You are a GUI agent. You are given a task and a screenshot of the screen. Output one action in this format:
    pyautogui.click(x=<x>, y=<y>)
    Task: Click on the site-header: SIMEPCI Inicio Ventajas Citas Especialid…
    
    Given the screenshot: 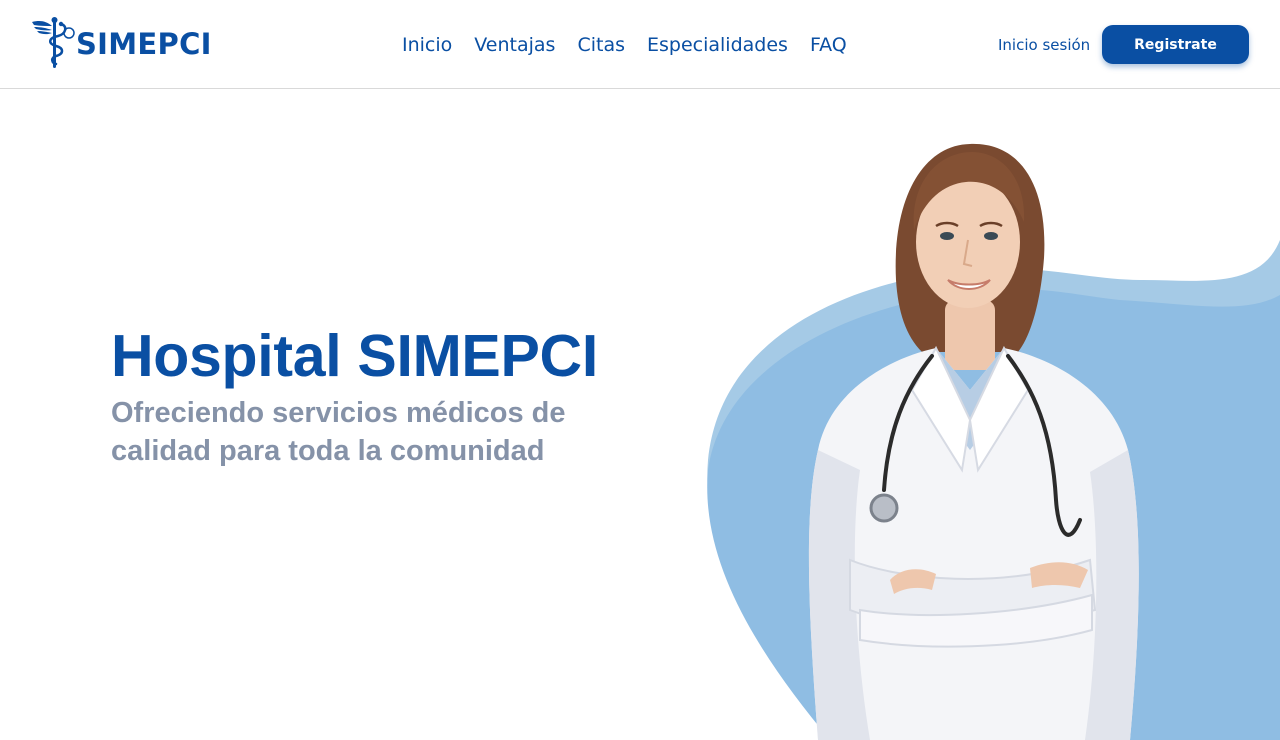 What is the action you would take?
    pyautogui.click(x=640, y=44)
    